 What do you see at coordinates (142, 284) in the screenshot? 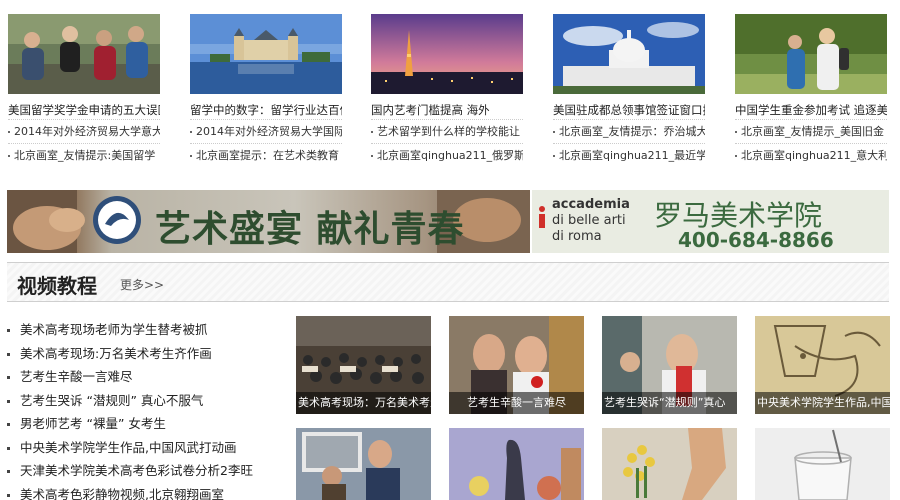
I see `more-link: 更多>>` at bounding box center [142, 284].